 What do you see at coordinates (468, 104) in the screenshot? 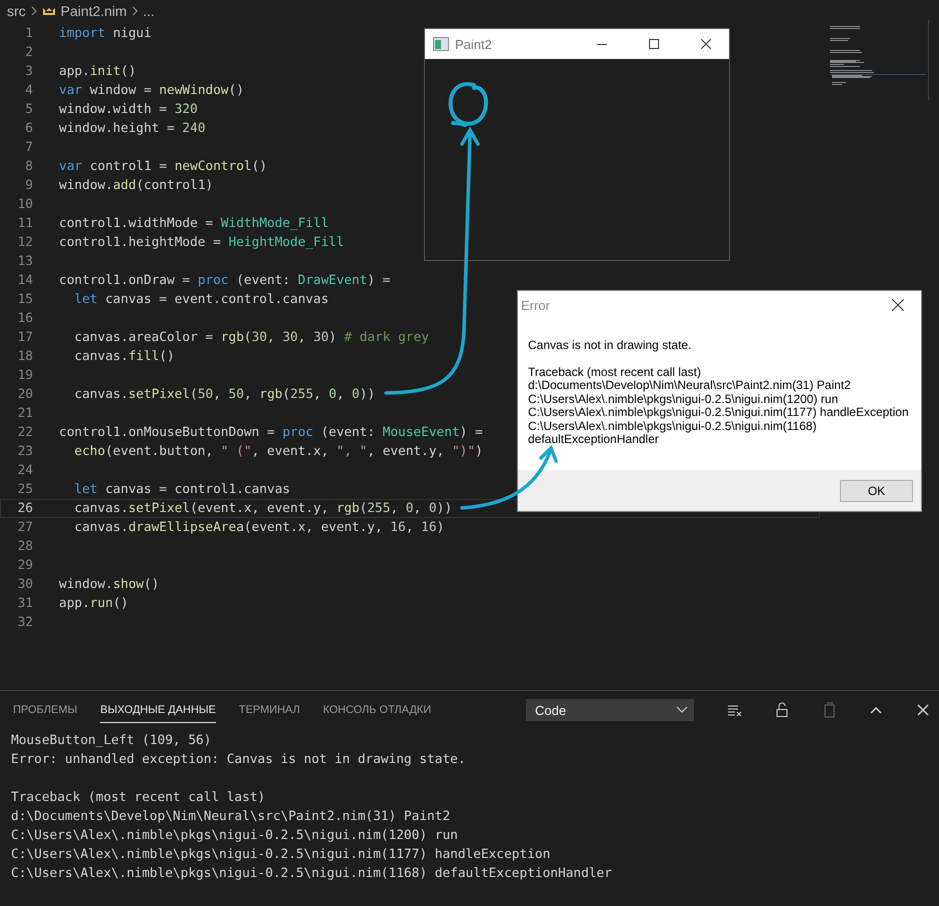
I see `circle-drawing` at bounding box center [468, 104].